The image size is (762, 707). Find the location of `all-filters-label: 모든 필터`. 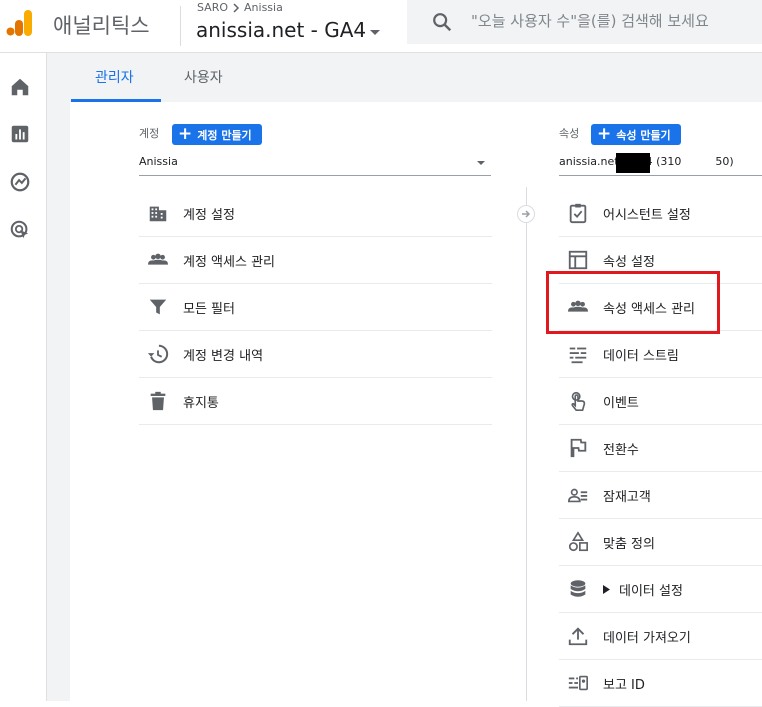

all-filters-label: 모든 필터 is located at coordinates (209, 309).